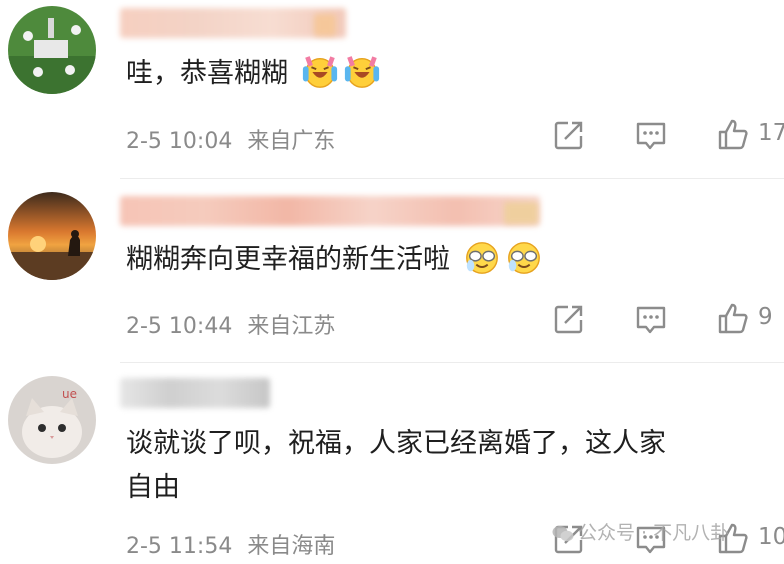  I want to click on comment-time: 2-5 10:44, so click(179, 326).